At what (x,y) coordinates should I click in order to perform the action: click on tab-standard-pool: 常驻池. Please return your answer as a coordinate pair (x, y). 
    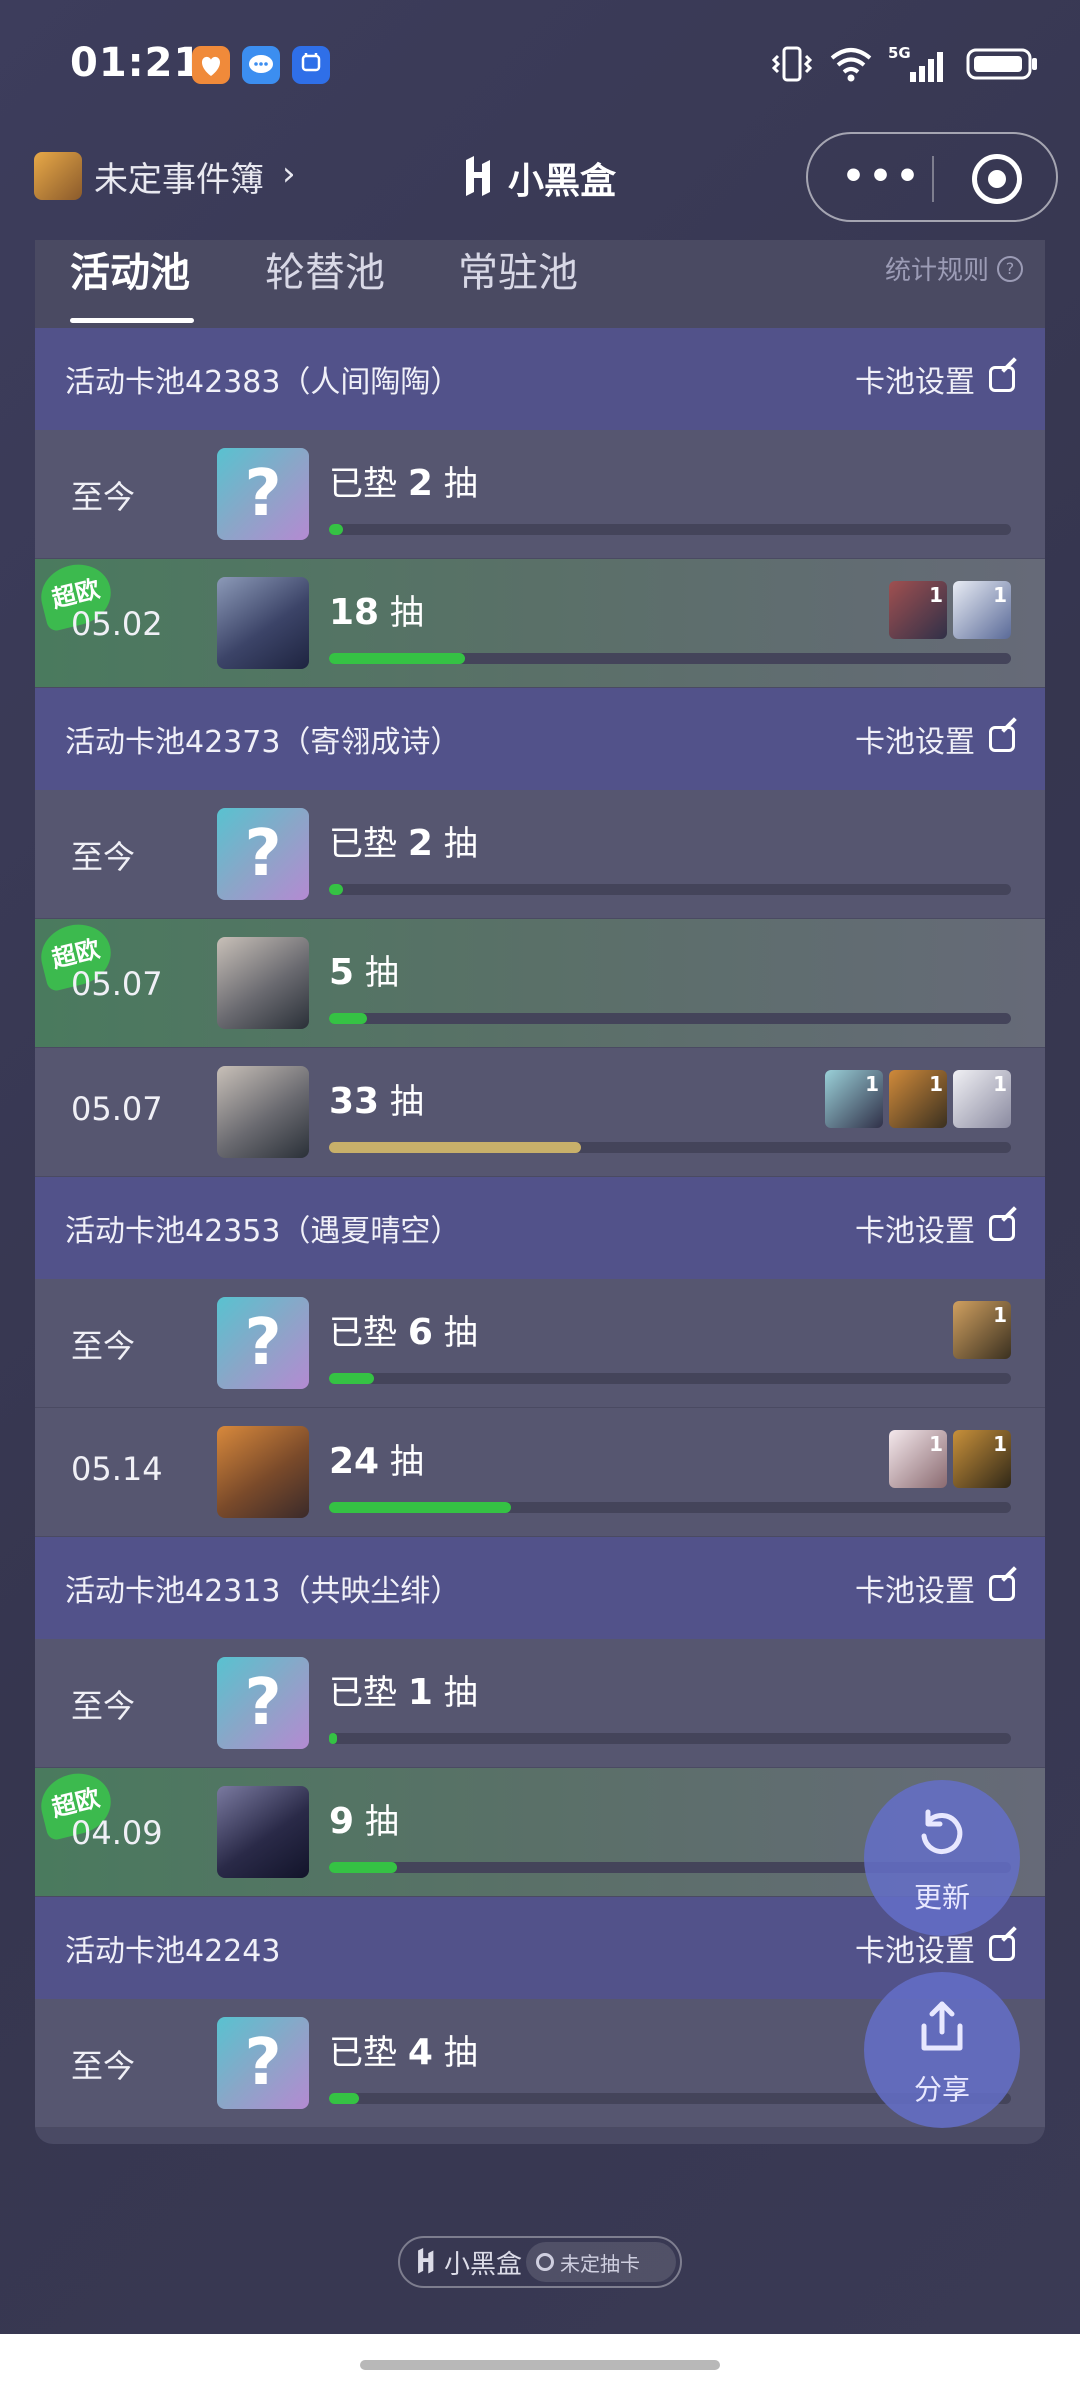
    Looking at the image, I should click on (518, 269).